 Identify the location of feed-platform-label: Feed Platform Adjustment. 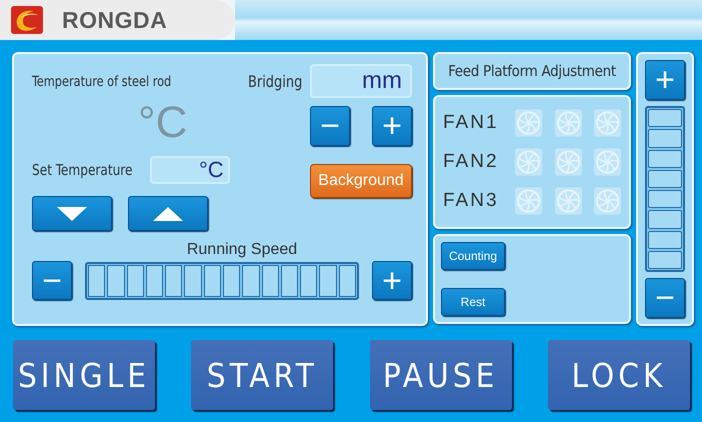
(532, 71).